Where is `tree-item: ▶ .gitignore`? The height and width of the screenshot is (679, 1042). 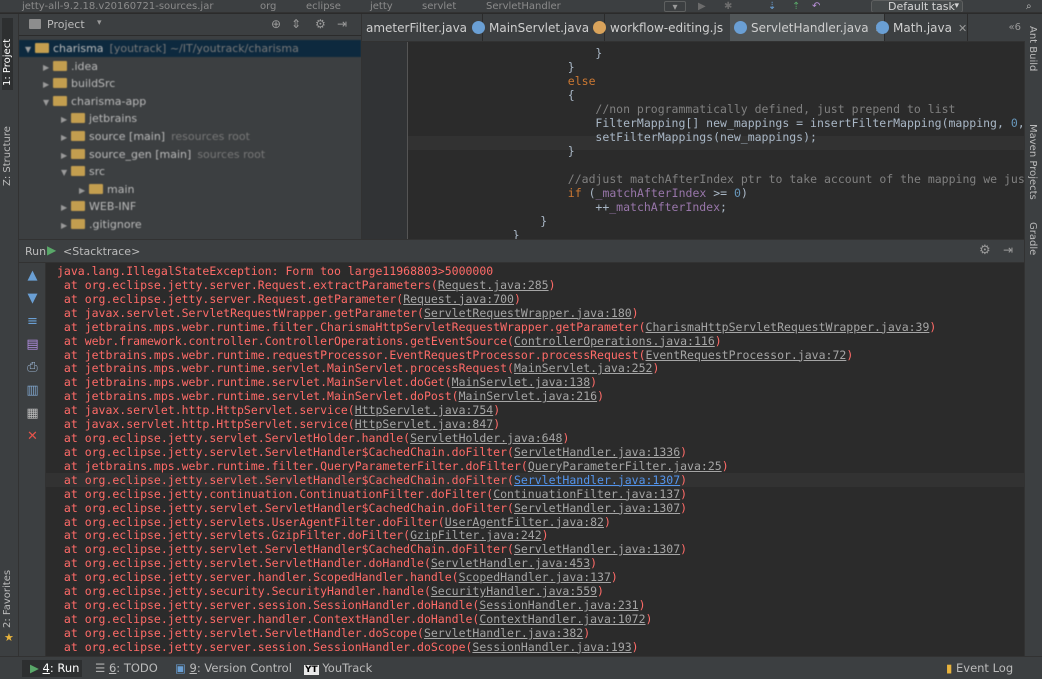
tree-item: ▶ .gitignore is located at coordinates (190, 224).